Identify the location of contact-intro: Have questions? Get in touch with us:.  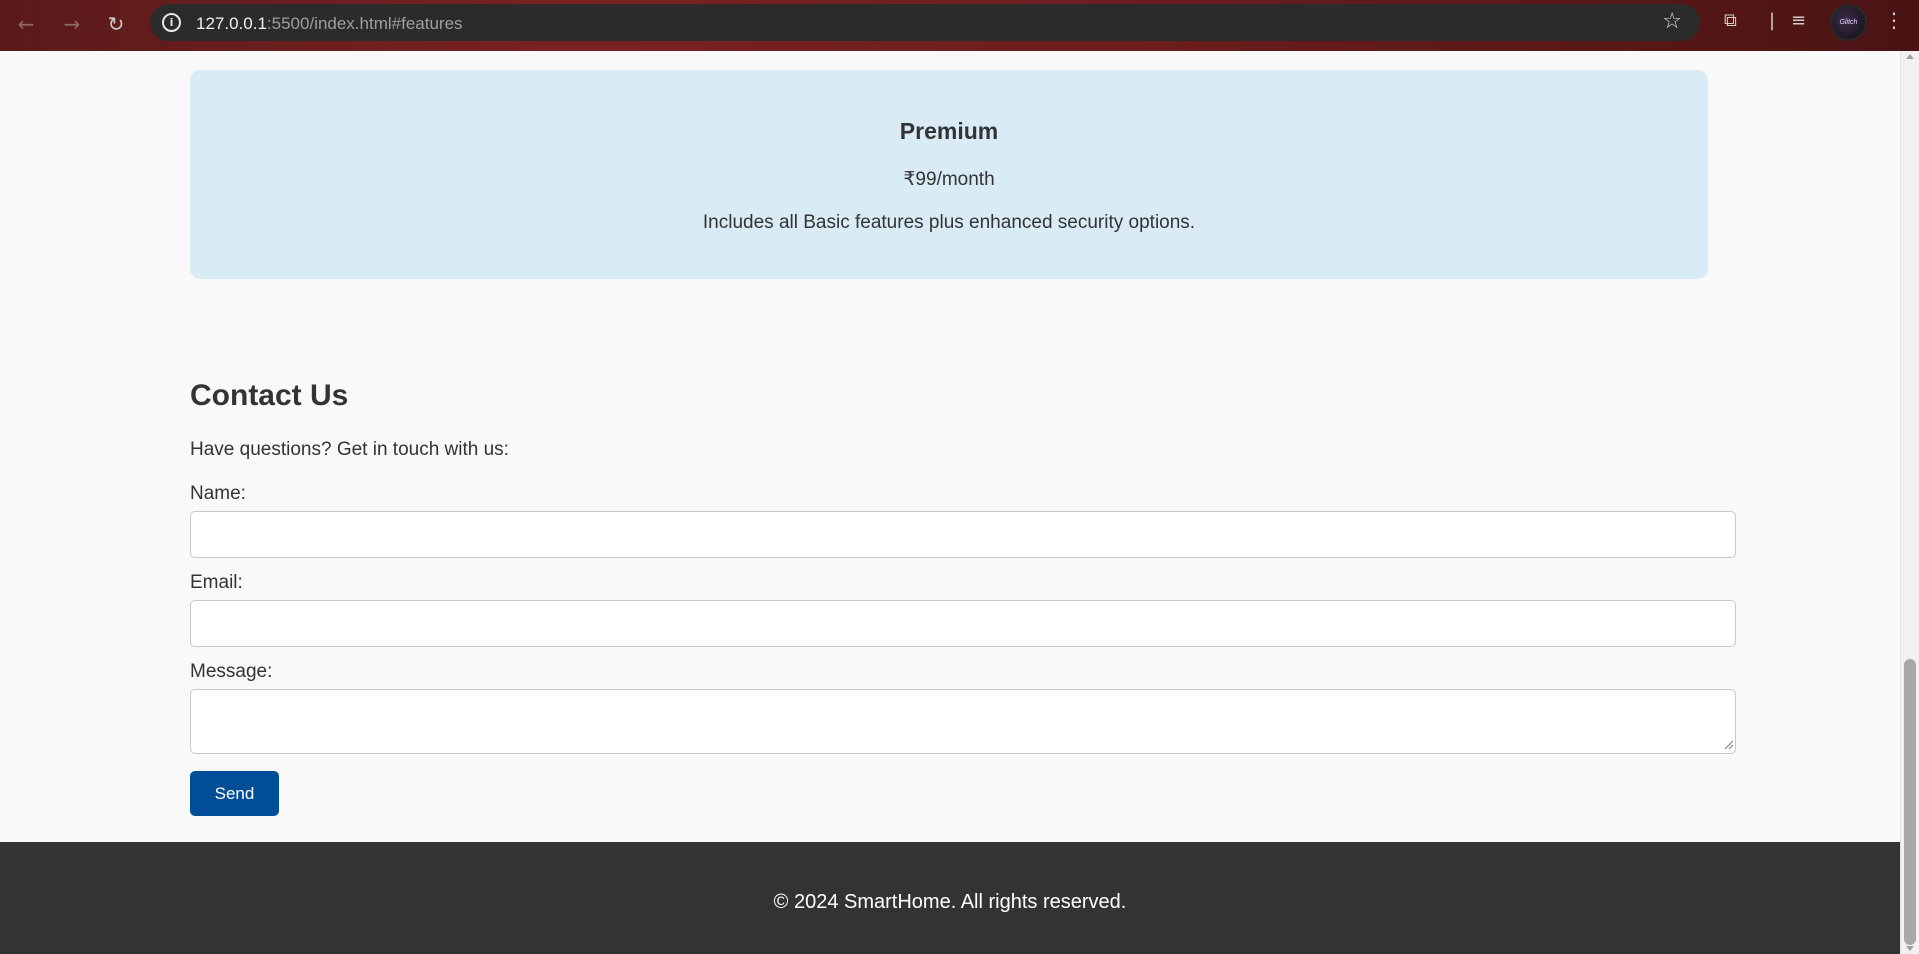
(349, 449).